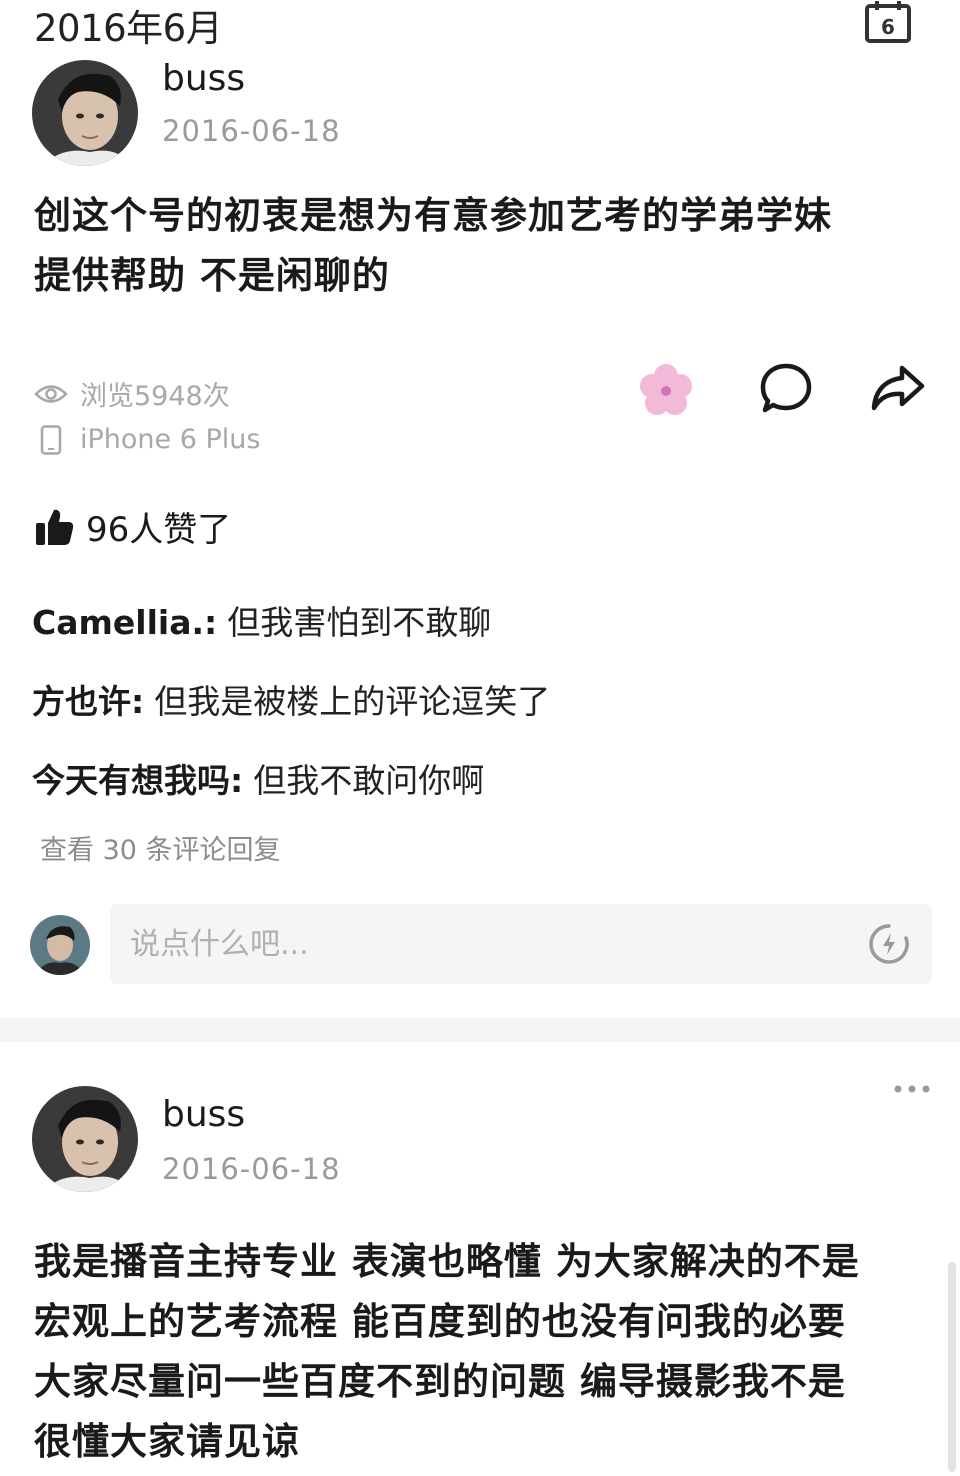 The width and height of the screenshot is (960, 1476). I want to click on post-body-line: 提供帮助 不是闲聊的, so click(212, 275).